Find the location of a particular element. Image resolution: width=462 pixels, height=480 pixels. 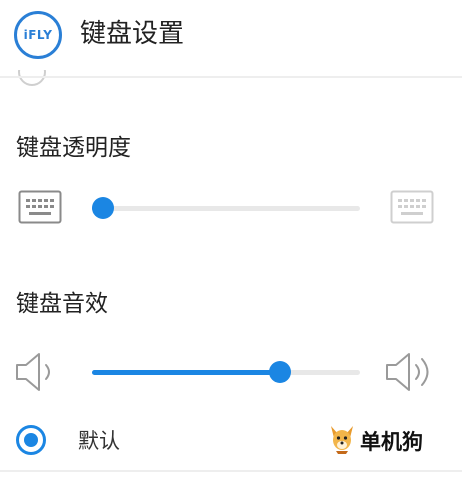

speaker-high-icon is located at coordinates (410, 374).